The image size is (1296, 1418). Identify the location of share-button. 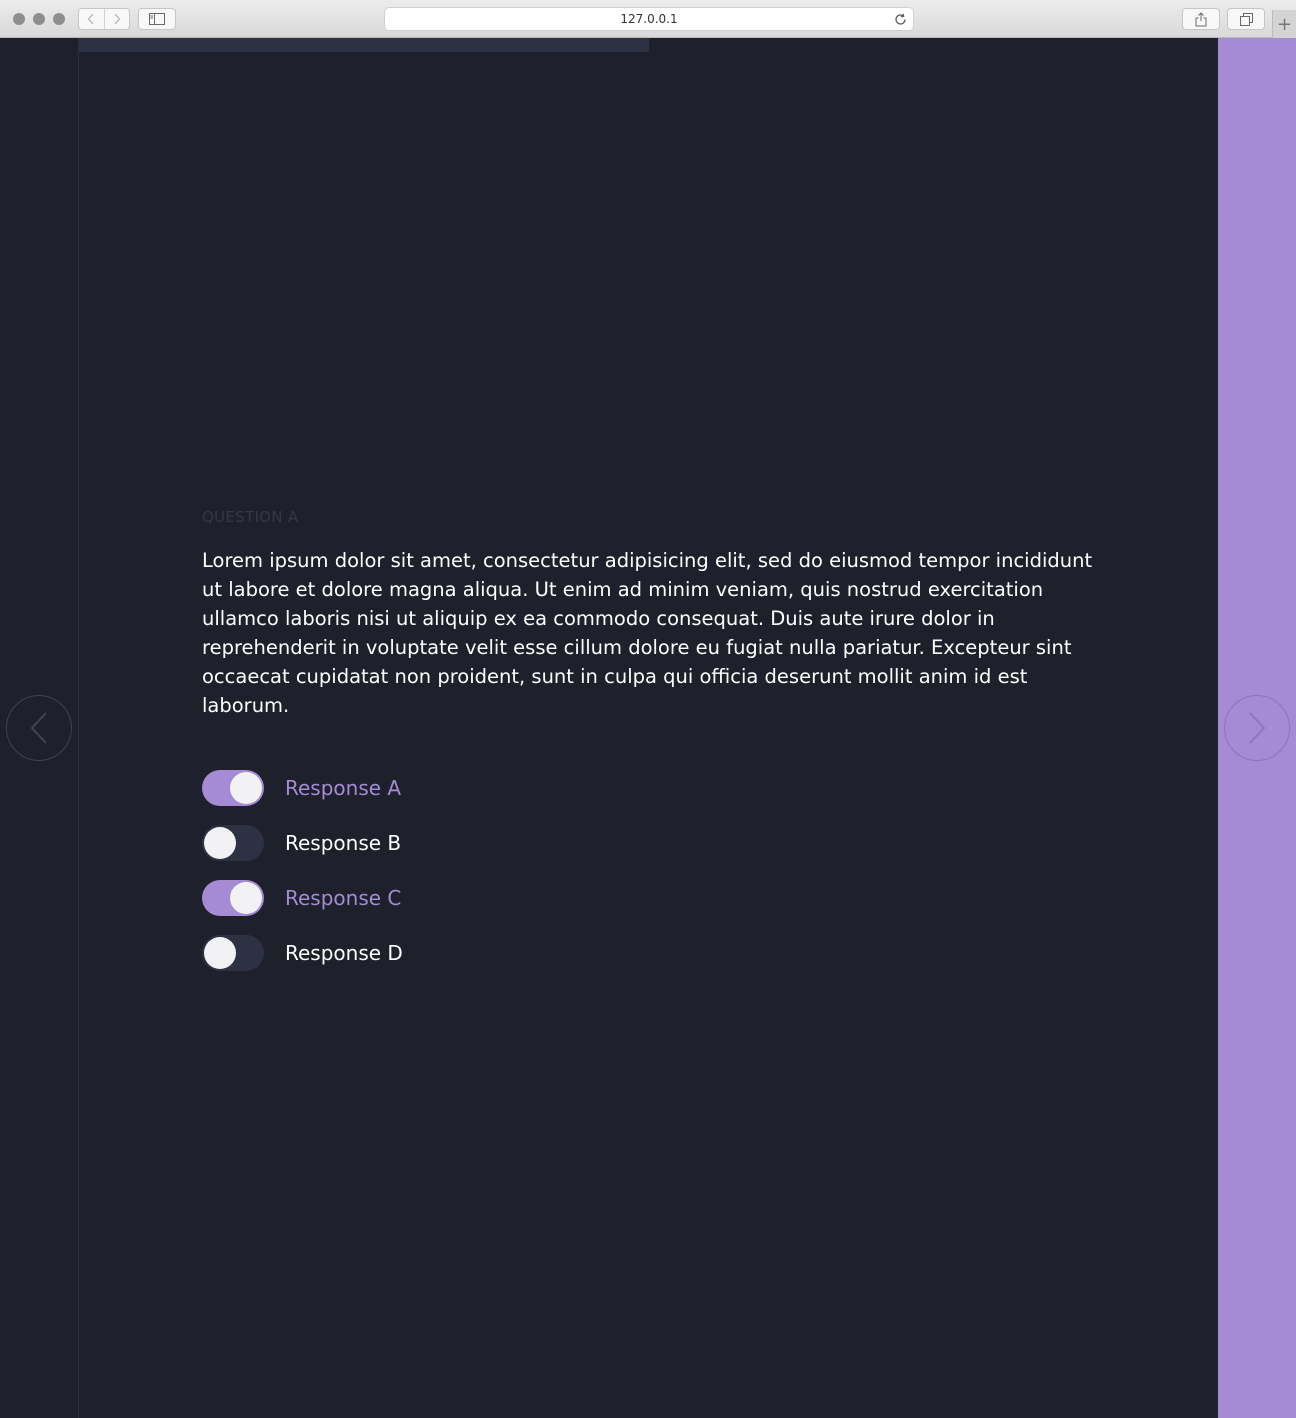
(1201, 19).